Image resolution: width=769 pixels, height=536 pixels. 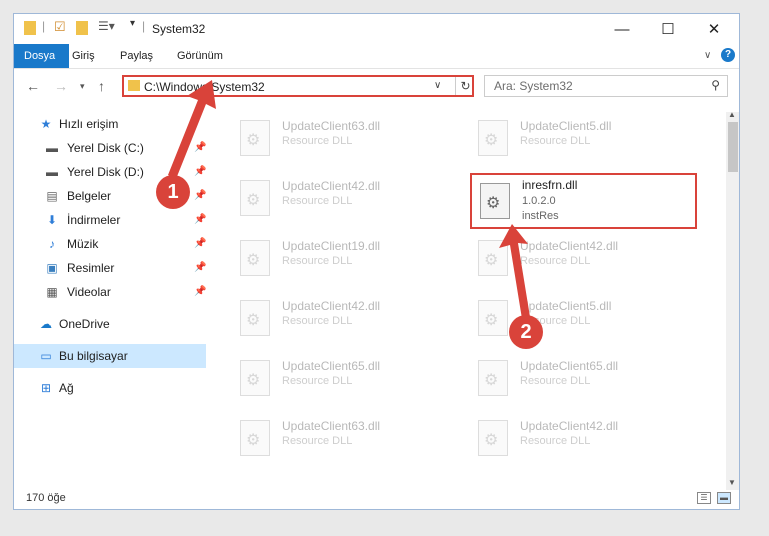 I want to click on callout-1: 1, so click(x=173, y=192).